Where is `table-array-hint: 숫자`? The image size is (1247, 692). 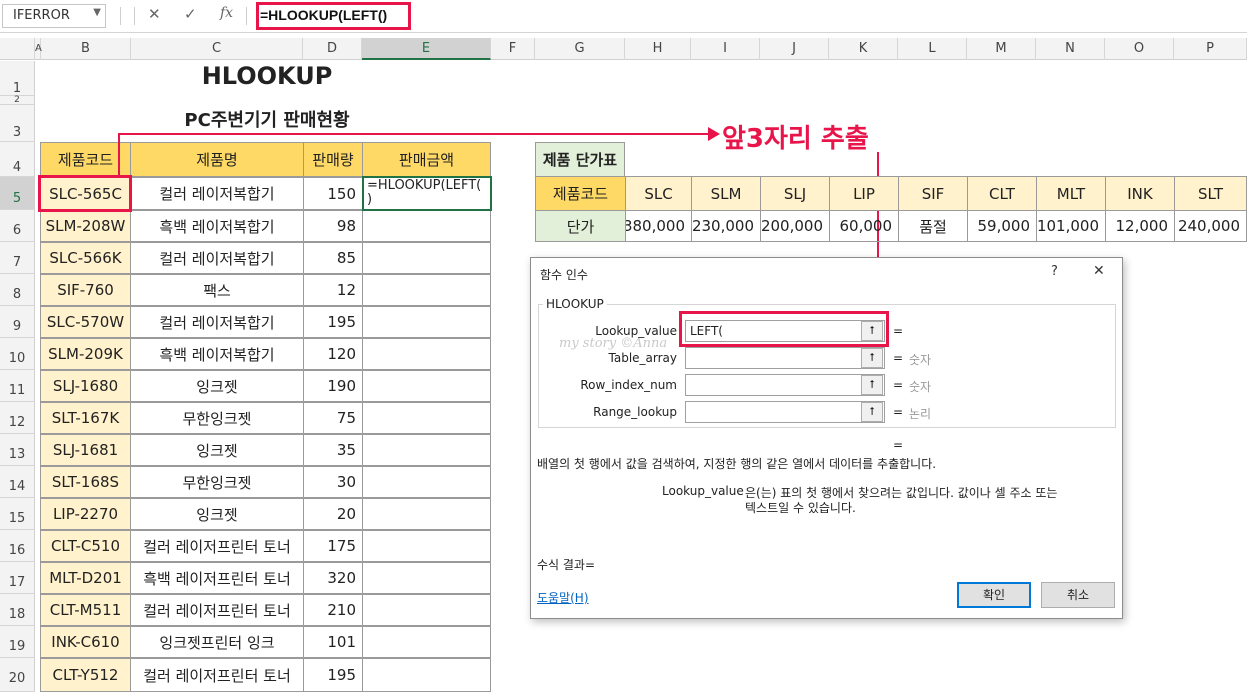
table-array-hint: 숫자 is located at coordinates (920, 360).